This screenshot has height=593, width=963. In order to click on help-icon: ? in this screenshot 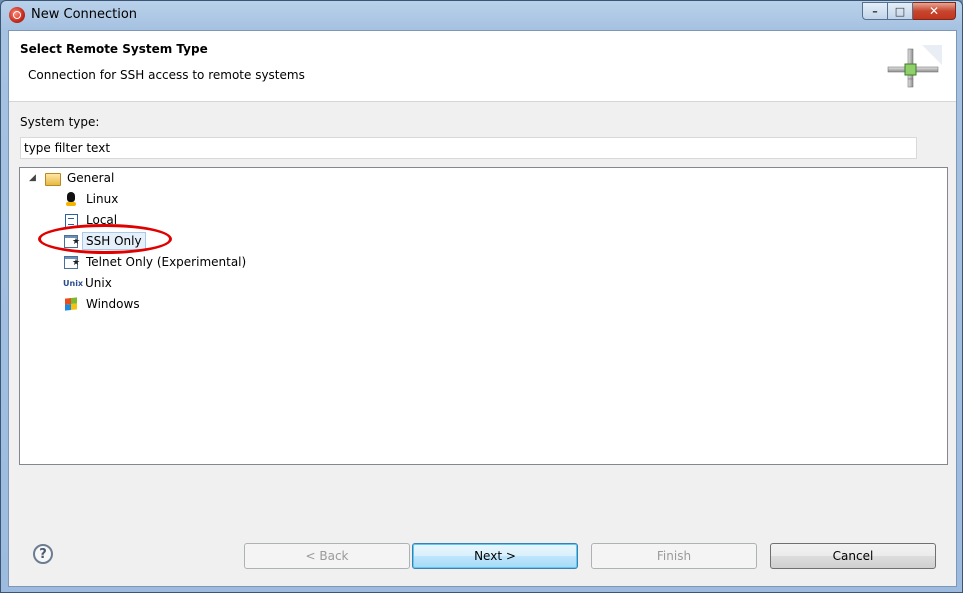, I will do `click(43, 554)`.